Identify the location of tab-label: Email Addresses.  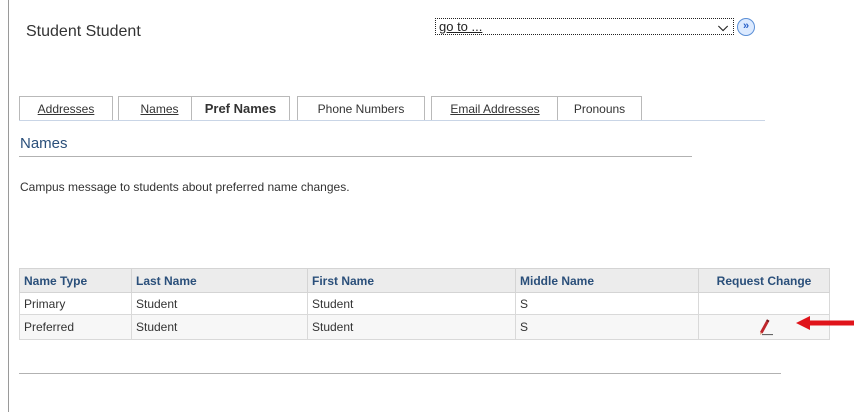
(495, 109).